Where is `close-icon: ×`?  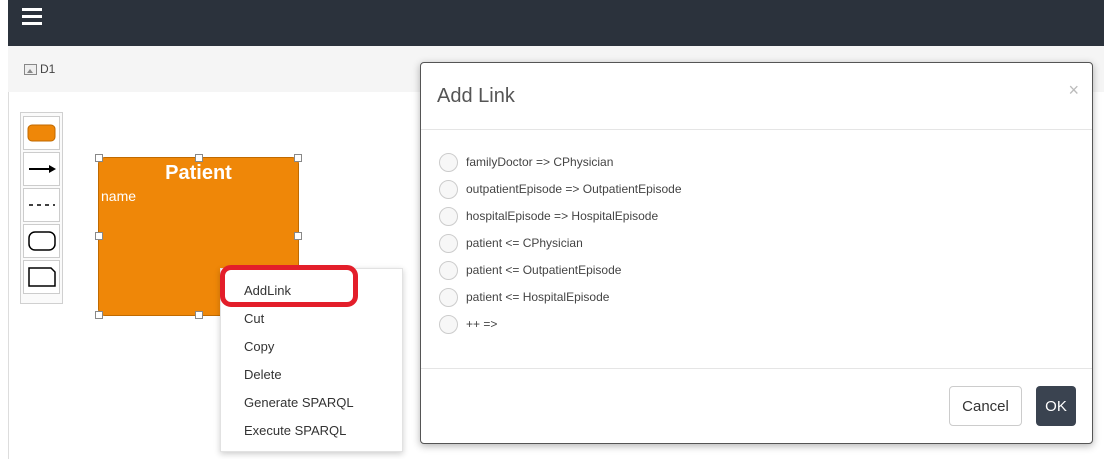
close-icon: × is located at coordinates (1073, 90).